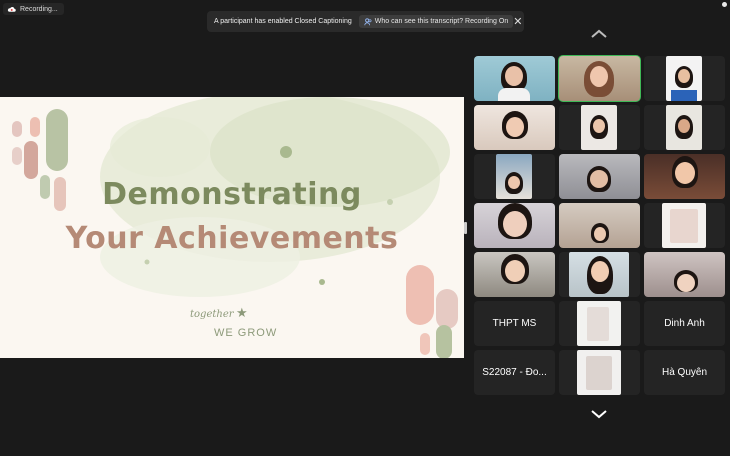 Image resolution: width=730 pixels, height=456 pixels. I want to click on participant-name: THPT MS, so click(514, 323).